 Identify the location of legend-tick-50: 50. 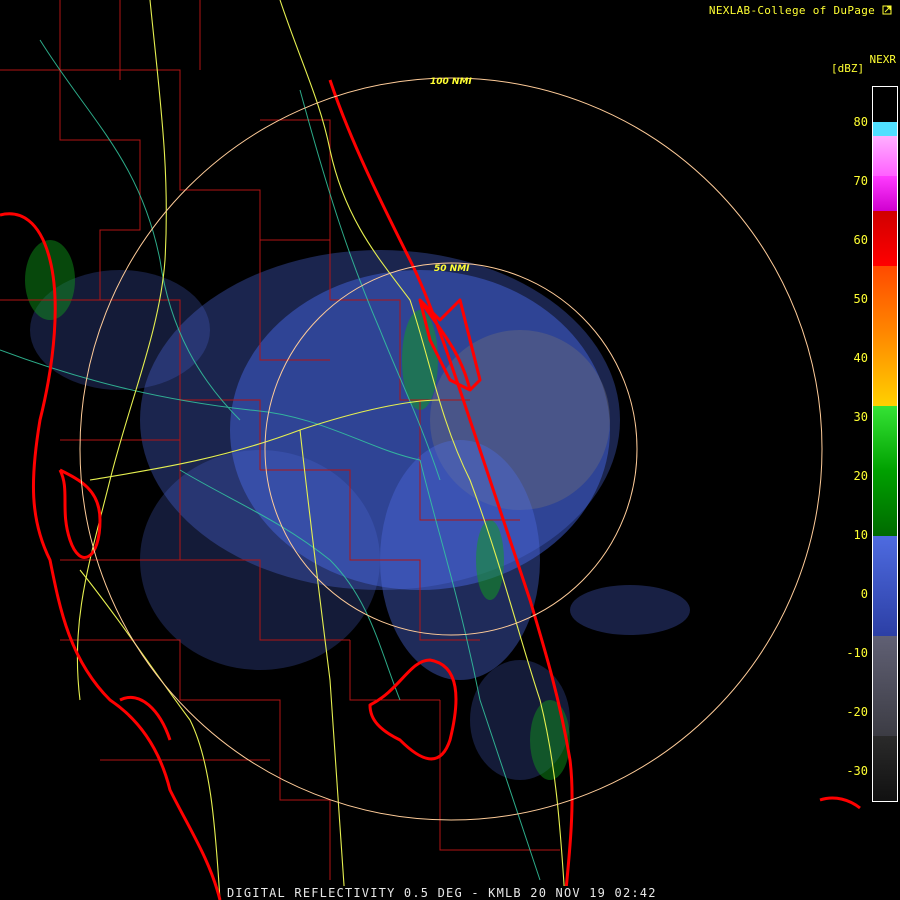
(860, 299).